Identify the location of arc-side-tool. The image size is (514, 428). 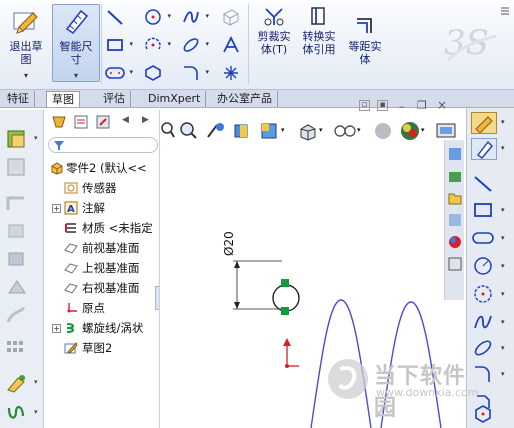
(484, 295).